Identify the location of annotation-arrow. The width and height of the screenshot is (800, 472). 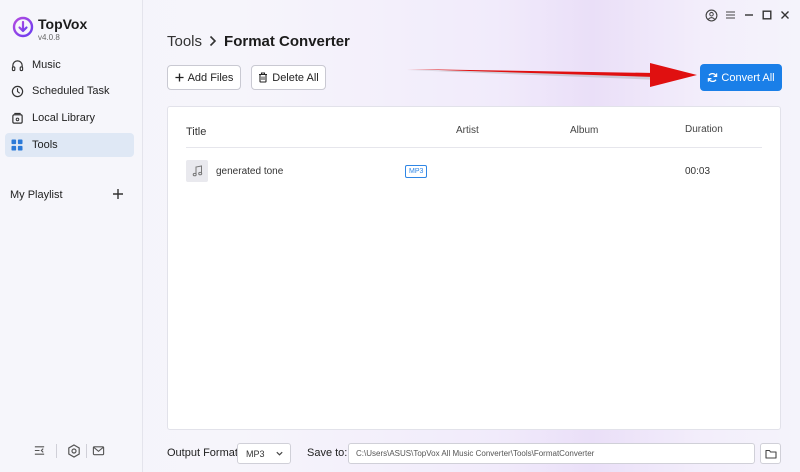
(552, 75).